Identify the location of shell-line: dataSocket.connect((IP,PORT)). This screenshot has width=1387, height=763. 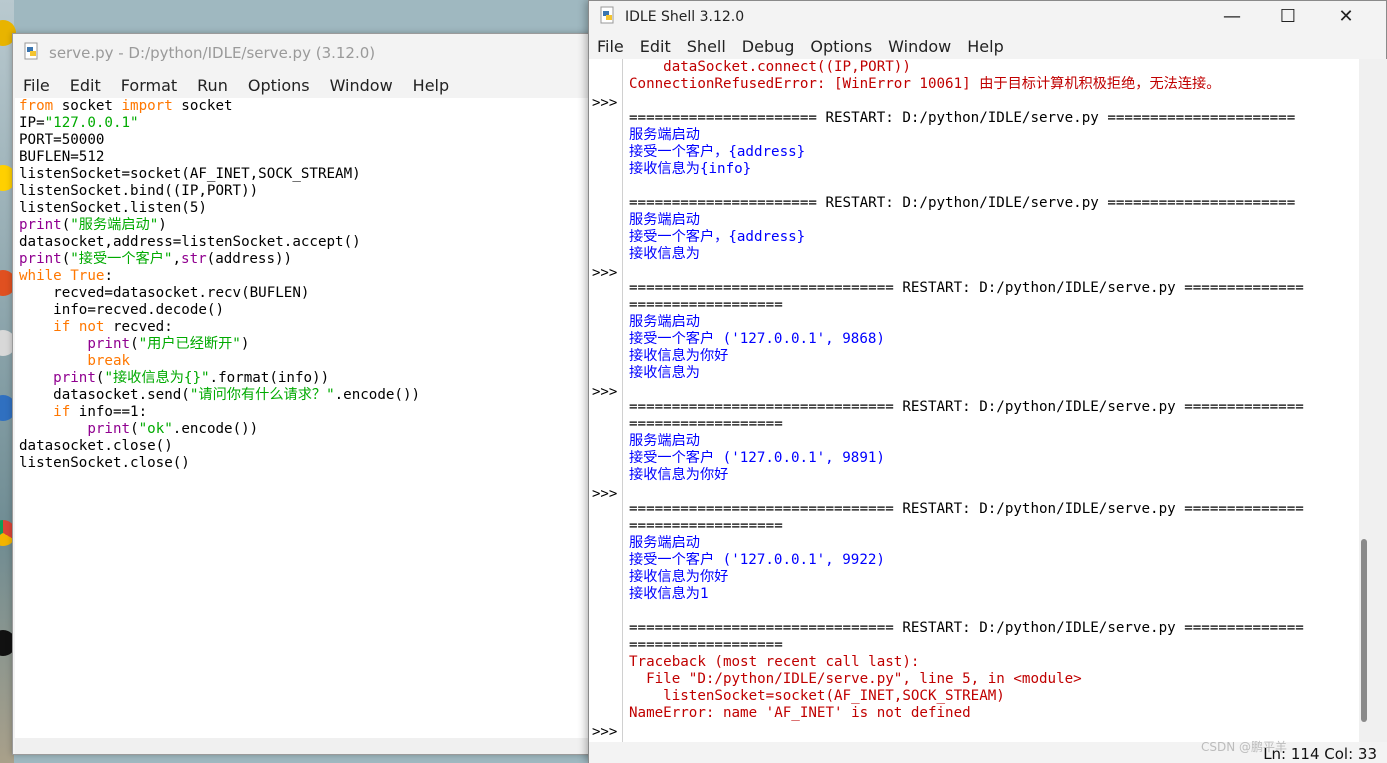
(770, 67).